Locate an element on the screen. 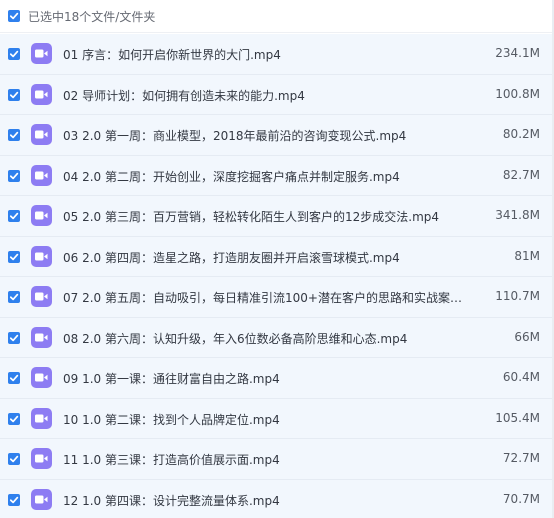 This screenshot has height=518, width=554. file-row: 10 1.0 第二课：找到个人品牌定位.mp4 105.4M is located at coordinates (277, 418).